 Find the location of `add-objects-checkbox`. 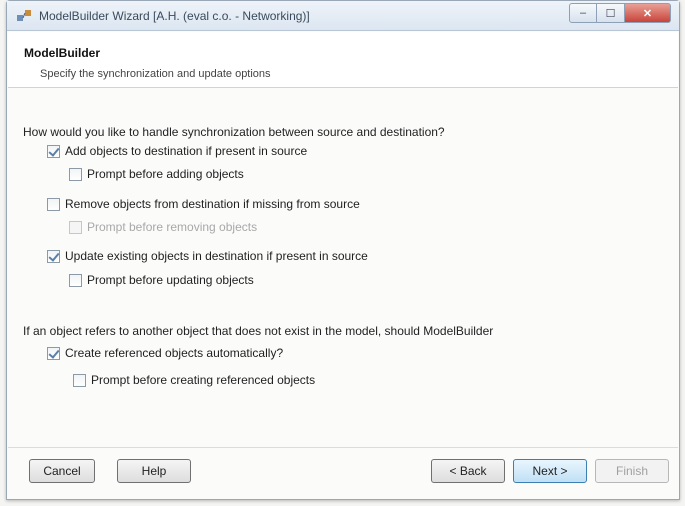

add-objects-checkbox is located at coordinates (53, 151).